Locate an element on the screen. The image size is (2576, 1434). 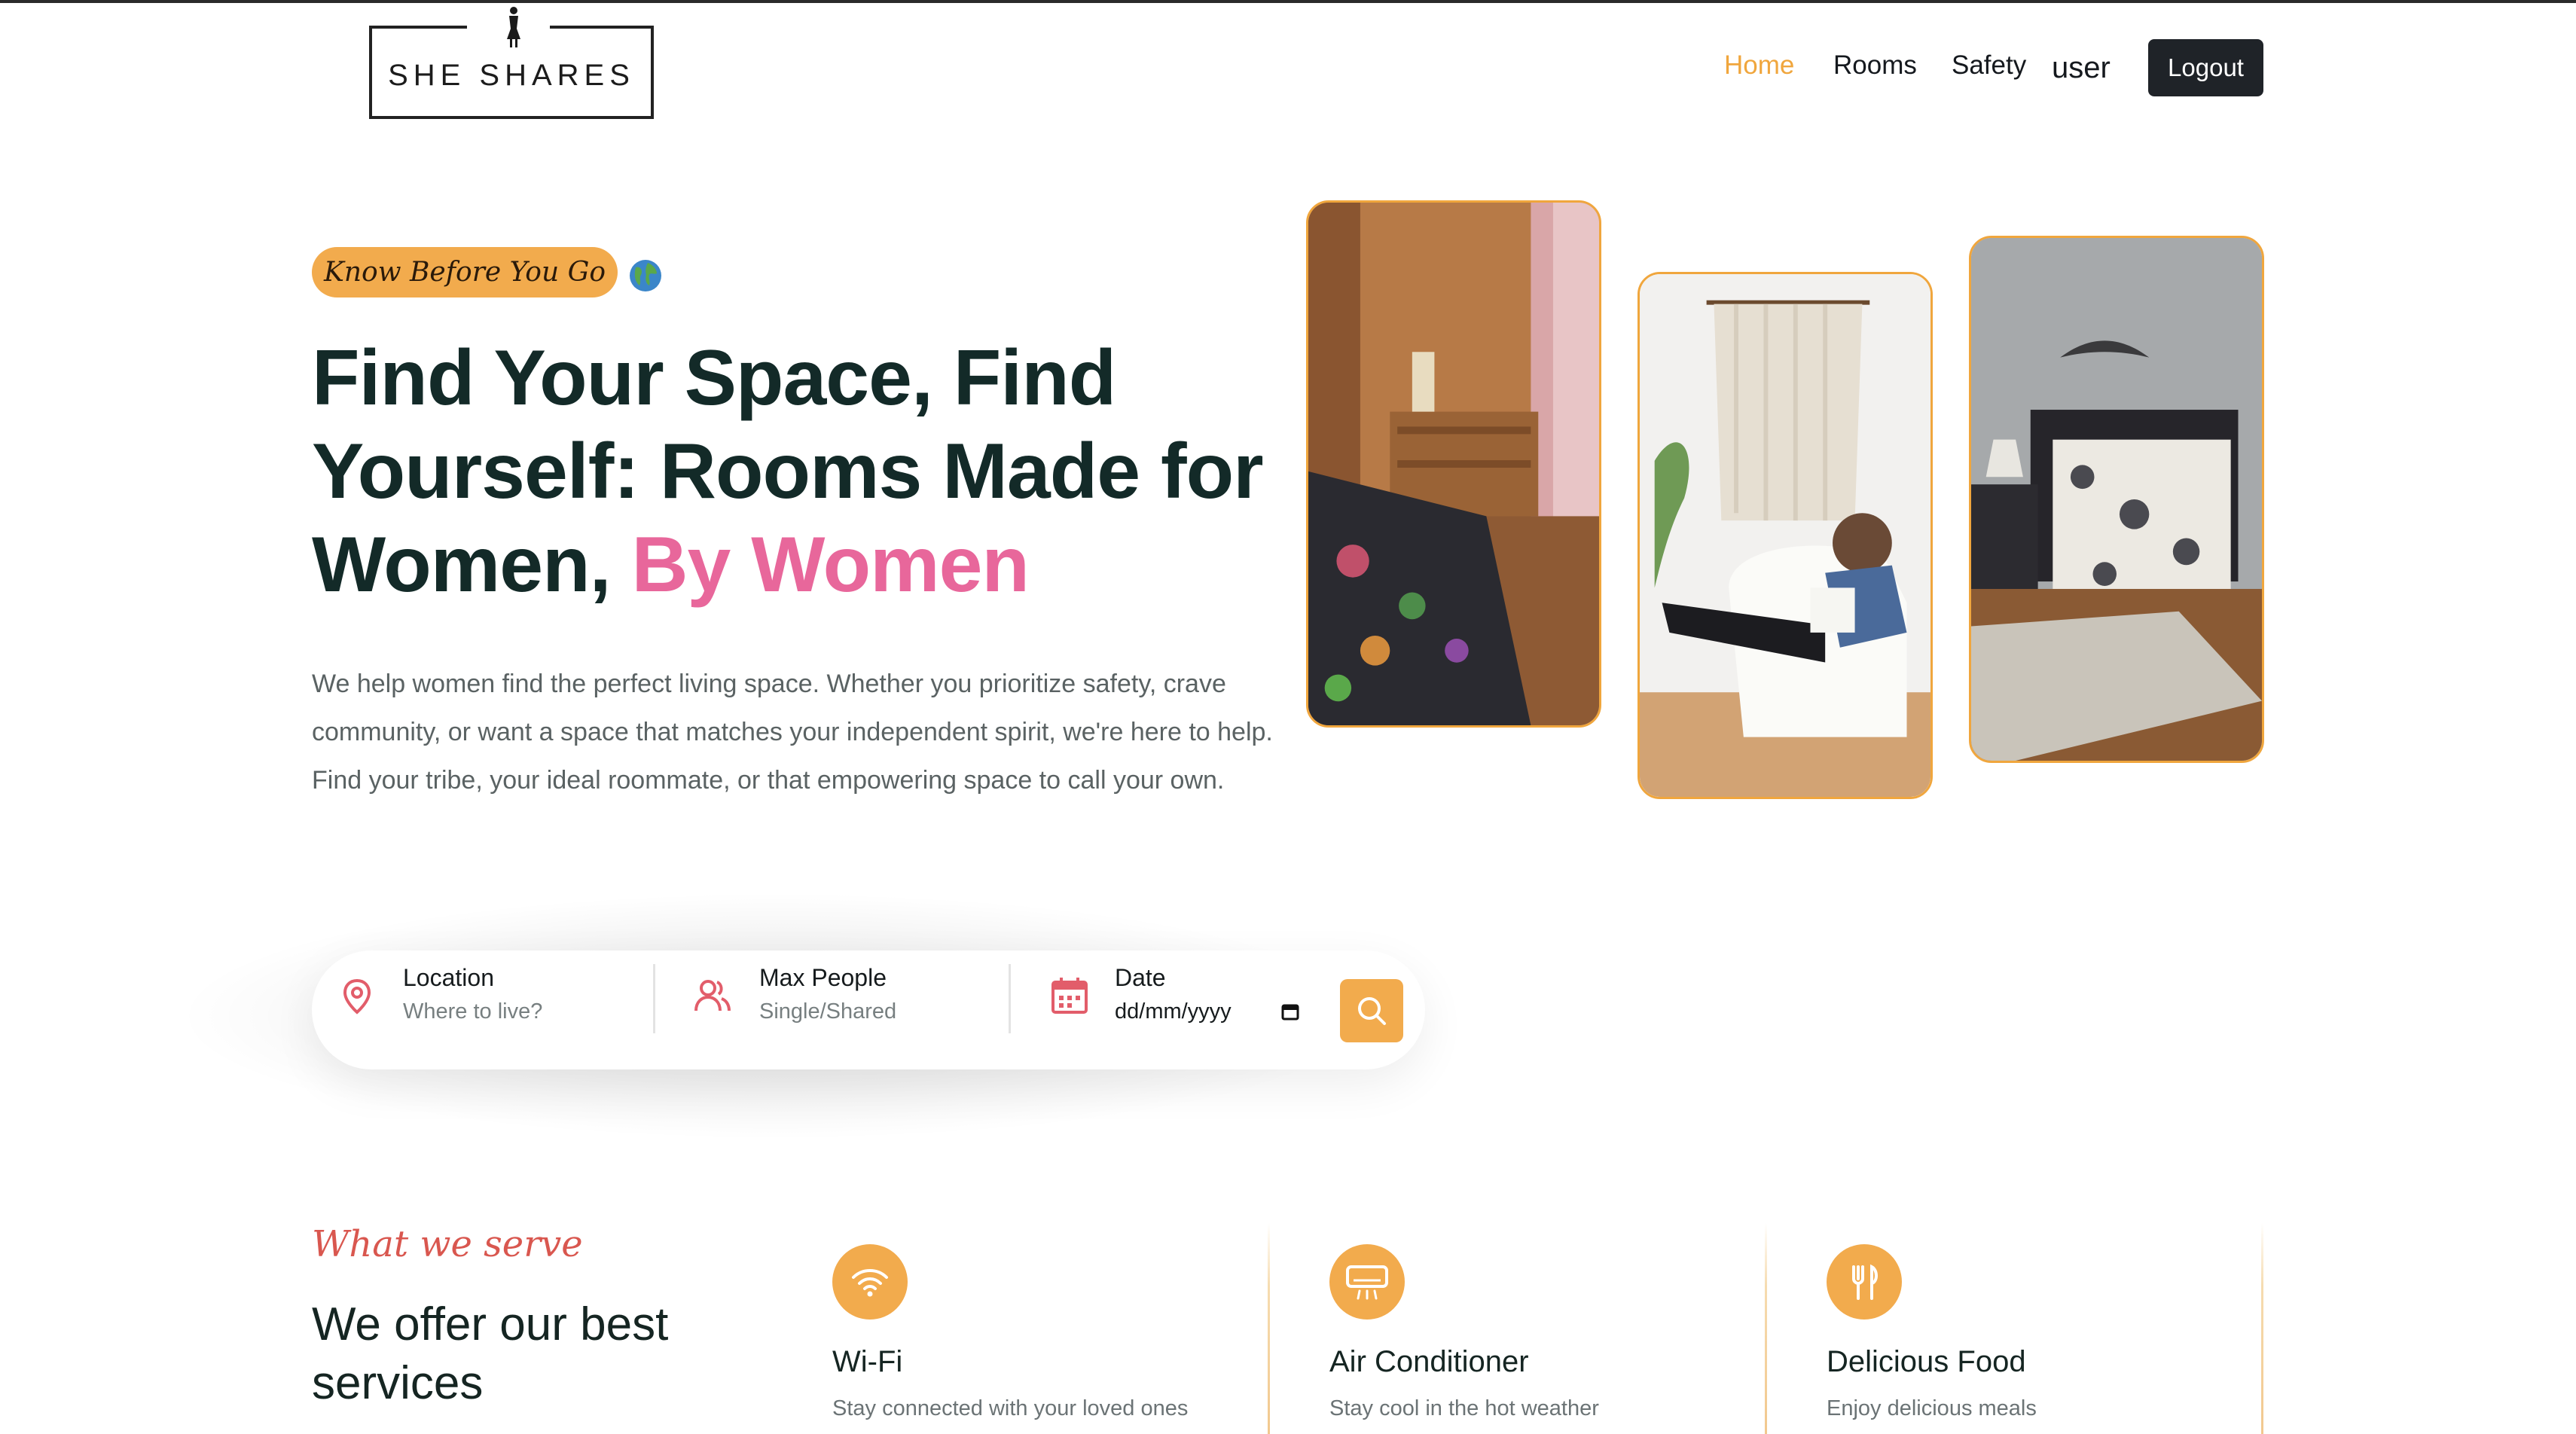
max-people-input: Single/Shared is located at coordinates (828, 1011).